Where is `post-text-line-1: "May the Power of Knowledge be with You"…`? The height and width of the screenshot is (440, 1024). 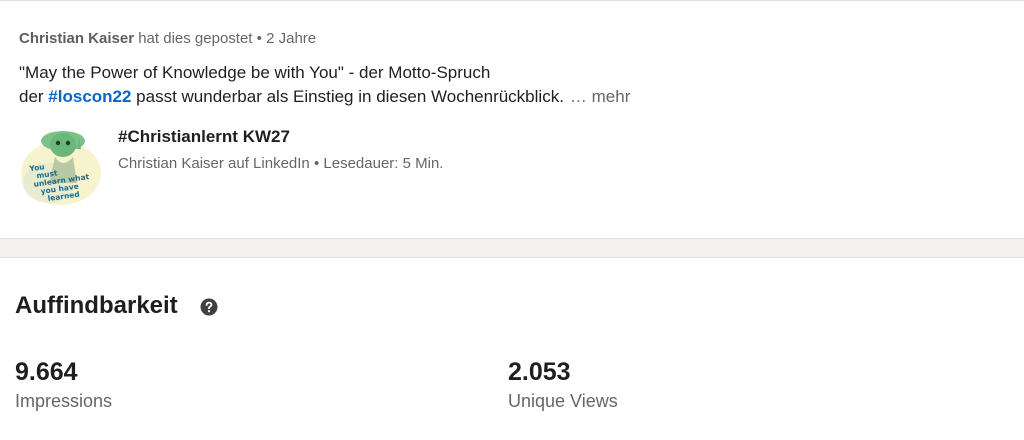 post-text-line-1: "May the Power of Knowledge be with You"… is located at coordinates (255, 72).